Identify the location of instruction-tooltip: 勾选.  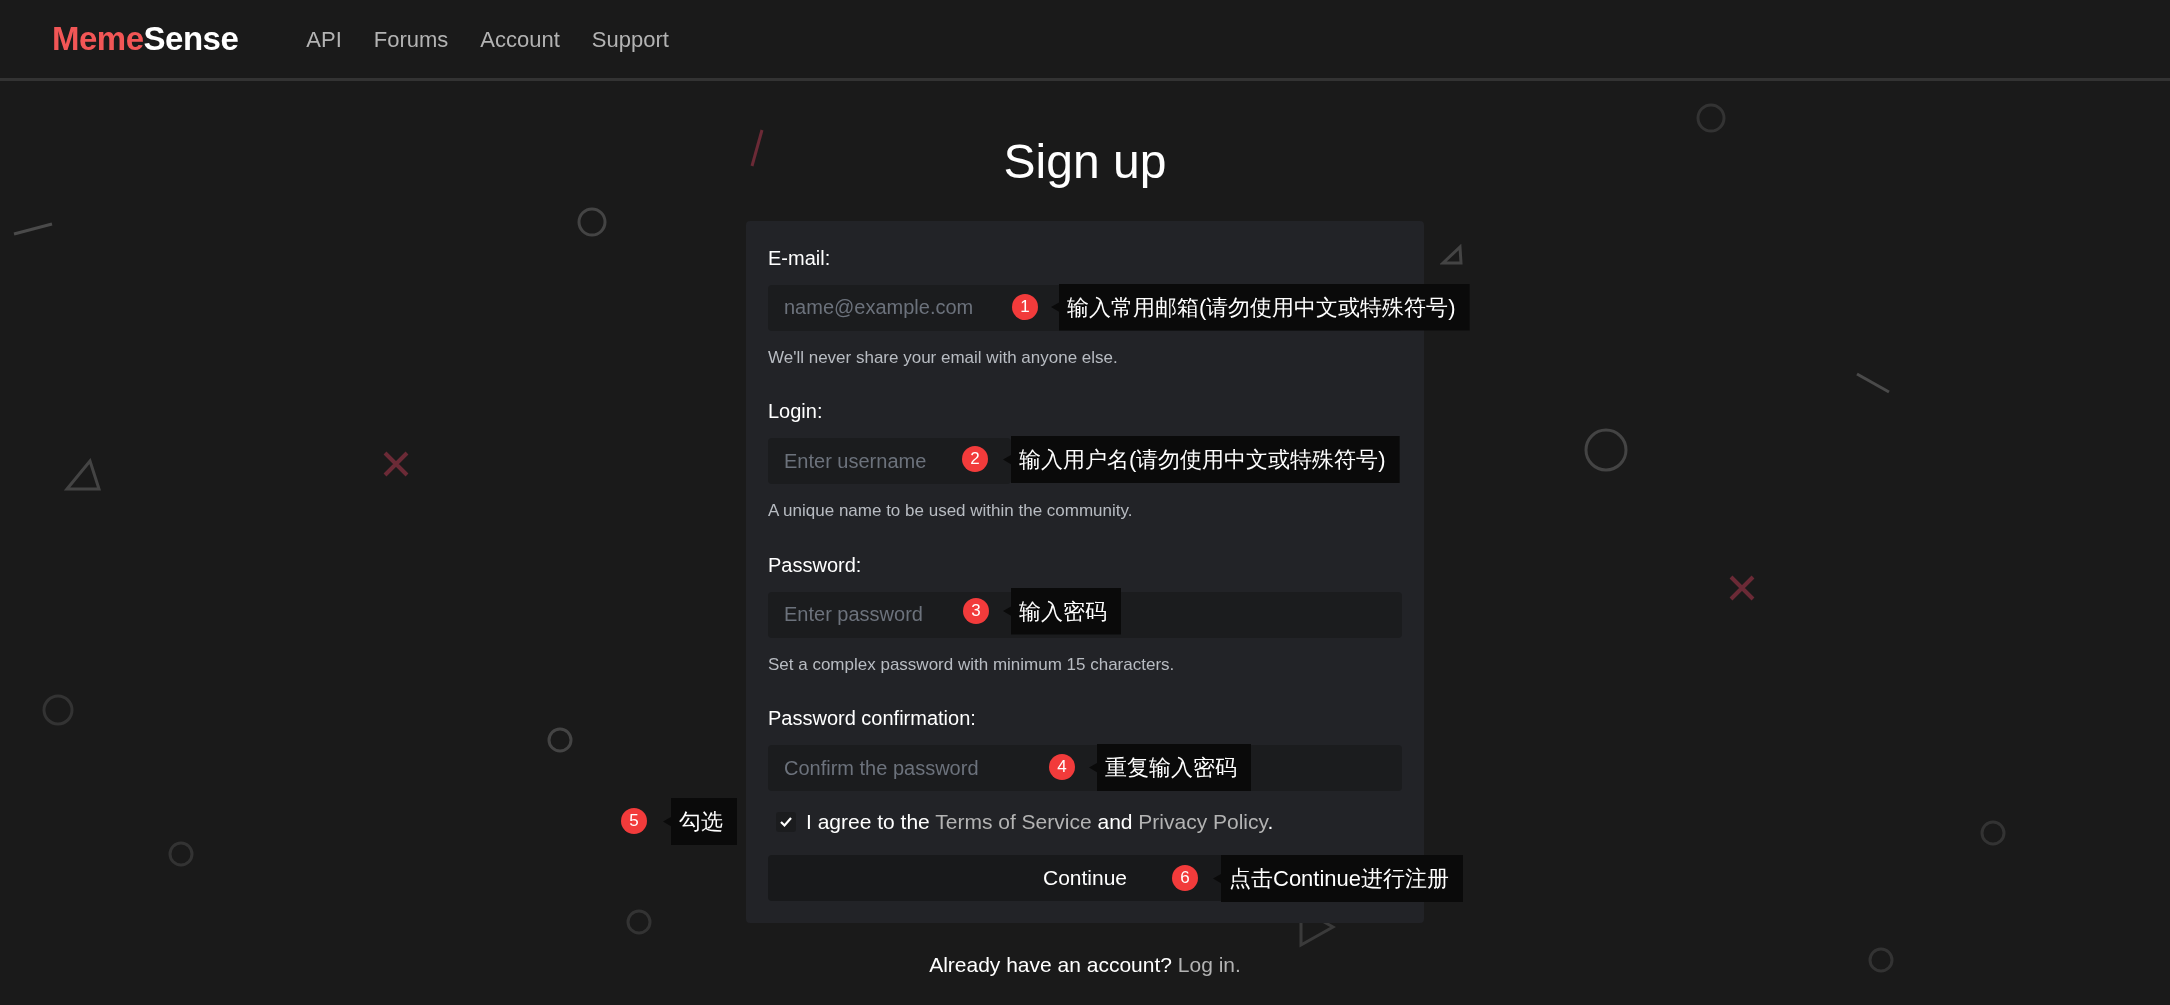
(700, 822).